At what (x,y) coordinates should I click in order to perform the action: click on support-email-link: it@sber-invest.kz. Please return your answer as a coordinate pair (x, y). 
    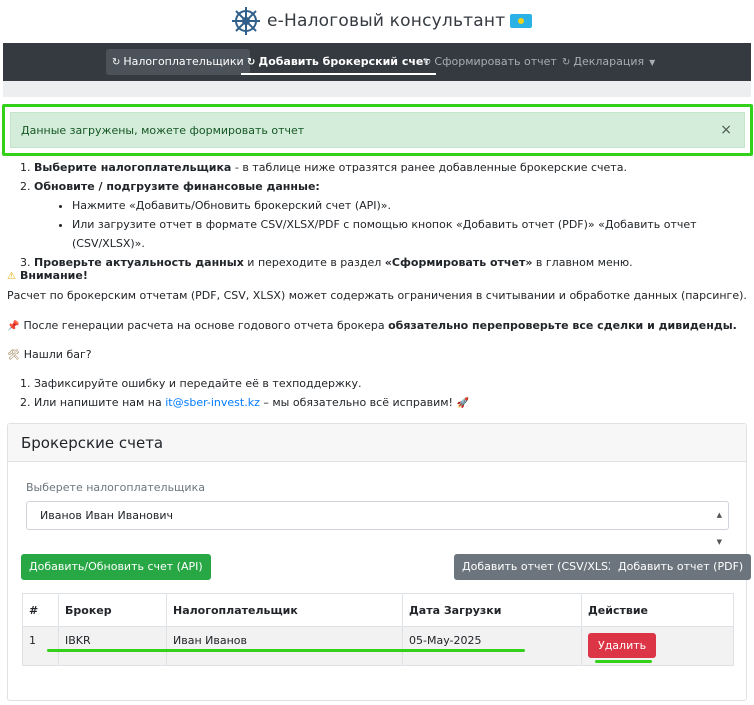
    Looking at the image, I should click on (212, 402).